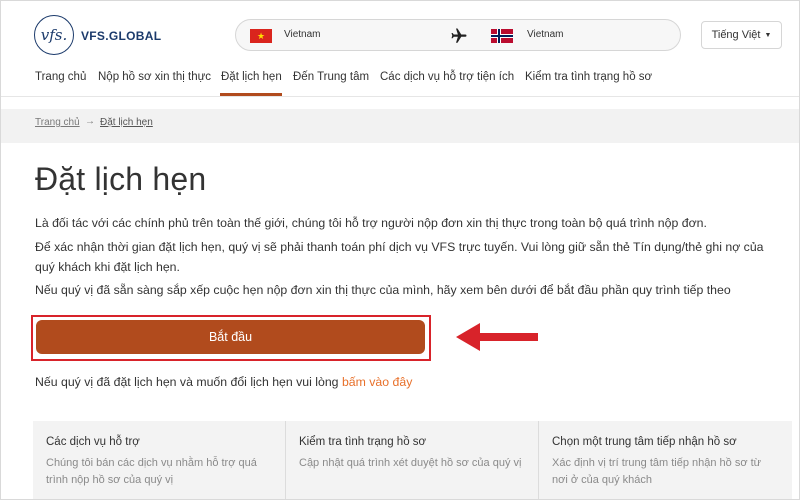 This screenshot has width=800, height=500. I want to click on start-button: Bắt đầu, so click(230, 337).